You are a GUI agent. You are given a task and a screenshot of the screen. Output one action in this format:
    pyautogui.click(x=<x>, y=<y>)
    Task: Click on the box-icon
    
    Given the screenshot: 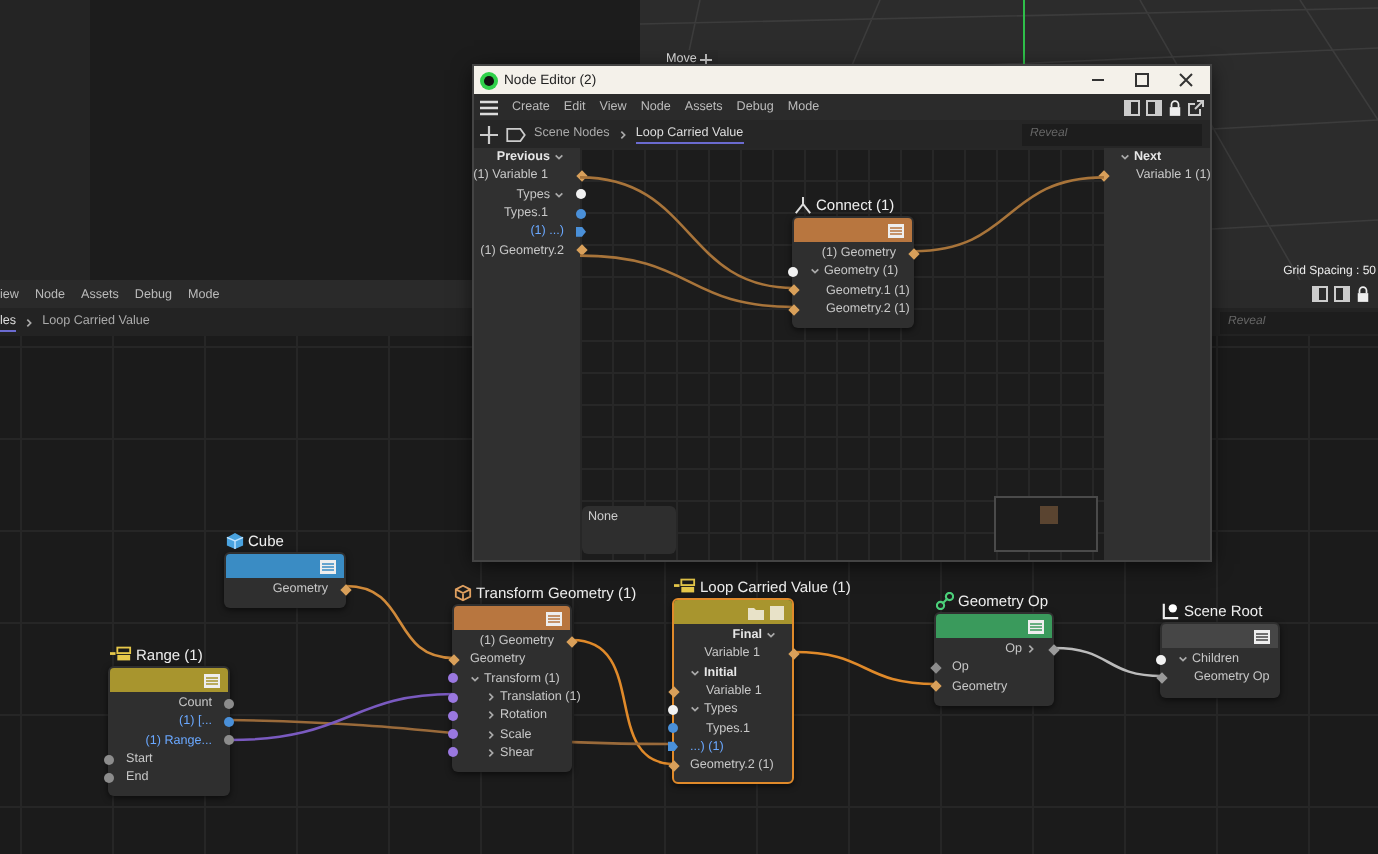 What is the action you would take?
    pyautogui.click(x=463, y=592)
    